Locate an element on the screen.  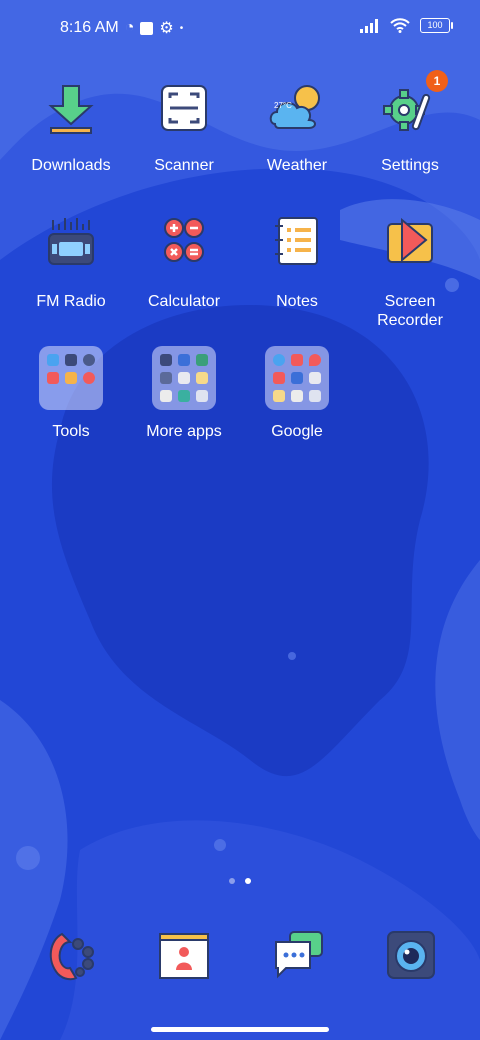
page-indicator is located at coordinates (240, 881).